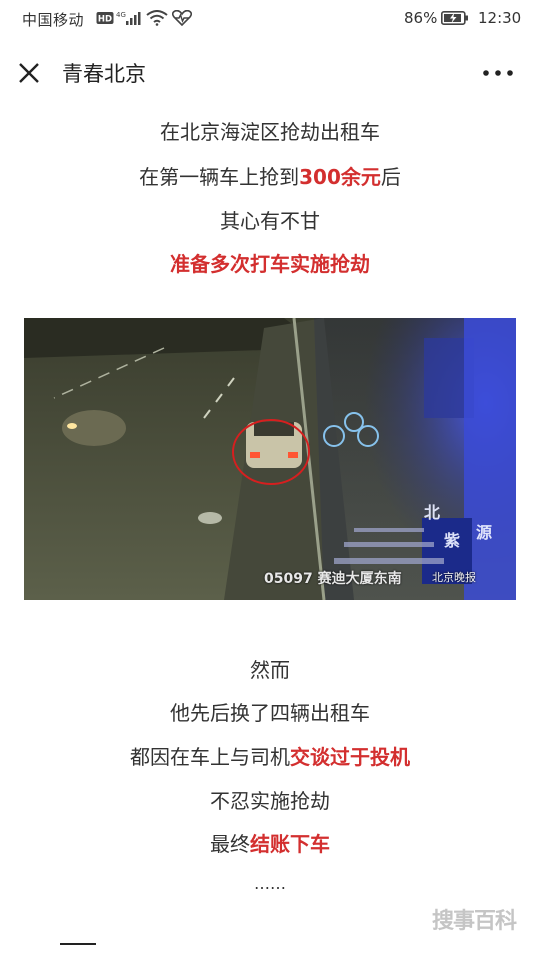 Image resolution: width=540 pixels, height=960 pixels. What do you see at coordinates (210, 757) in the screenshot?
I see `article-line-7-pre: 都因在车上与司机` at bounding box center [210, 757].